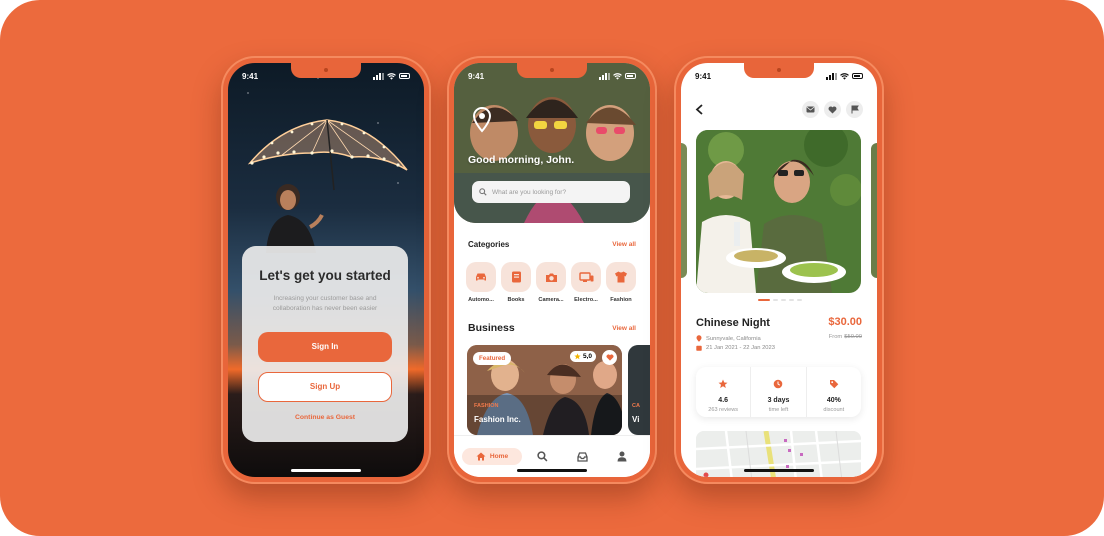 This screenshot has height=536, width=1104. I want to click on gallery-next-peek, so click(874, 210).